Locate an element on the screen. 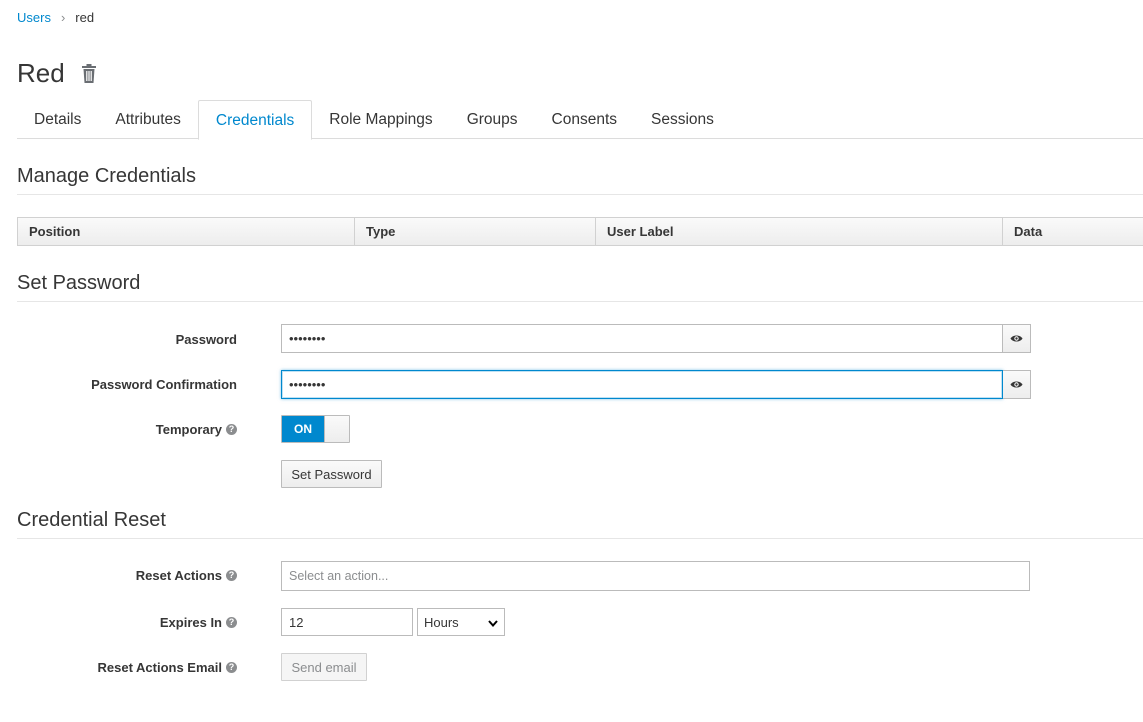 The image size is (1143, 722). password-label-text: Password is located at coordinates (206, 339).